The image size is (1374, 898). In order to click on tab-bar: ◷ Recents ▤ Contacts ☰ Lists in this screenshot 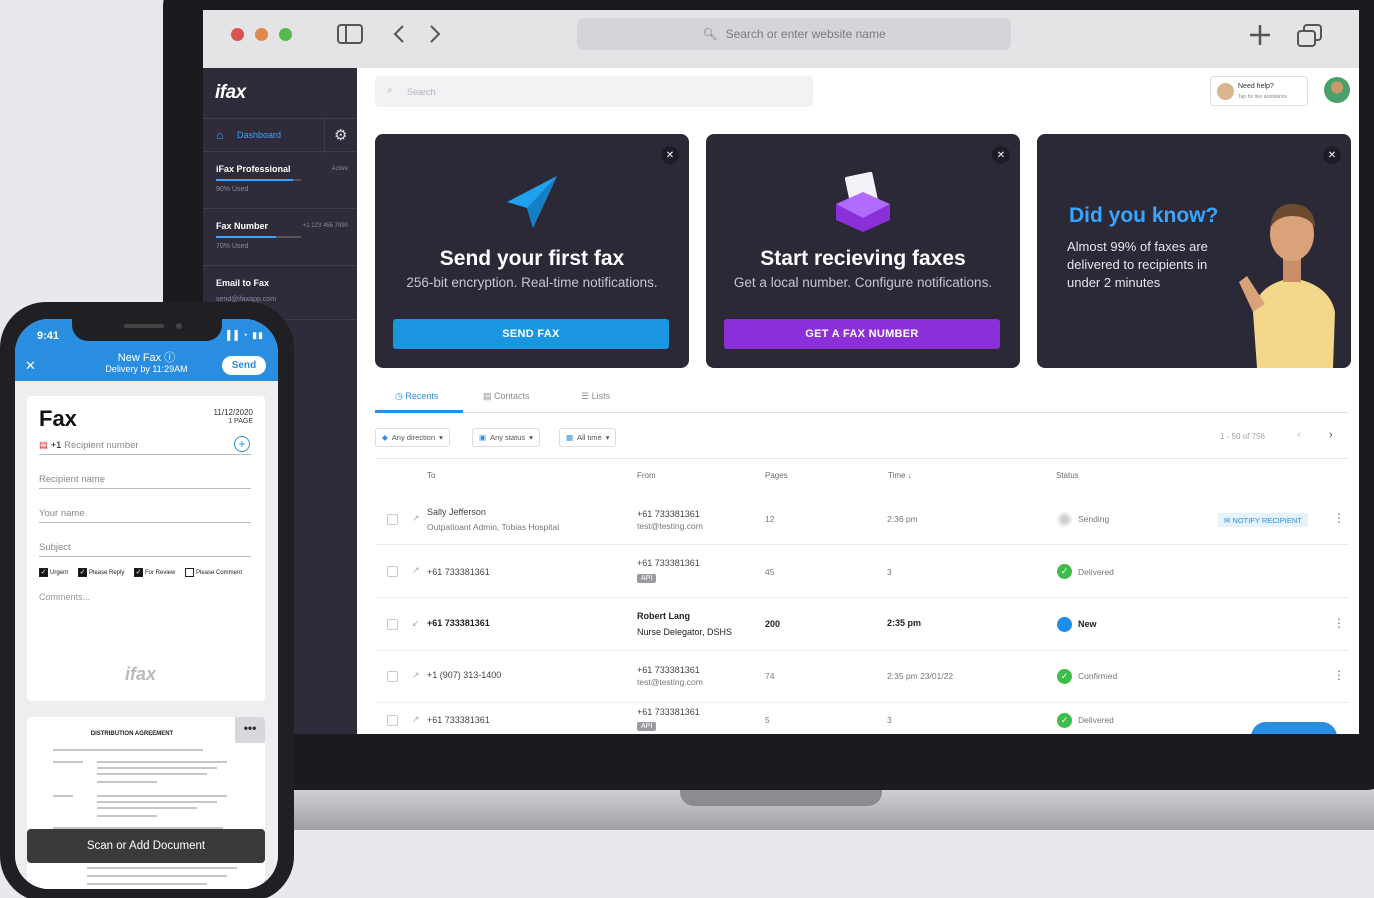, I will do `click(862, 398)`.